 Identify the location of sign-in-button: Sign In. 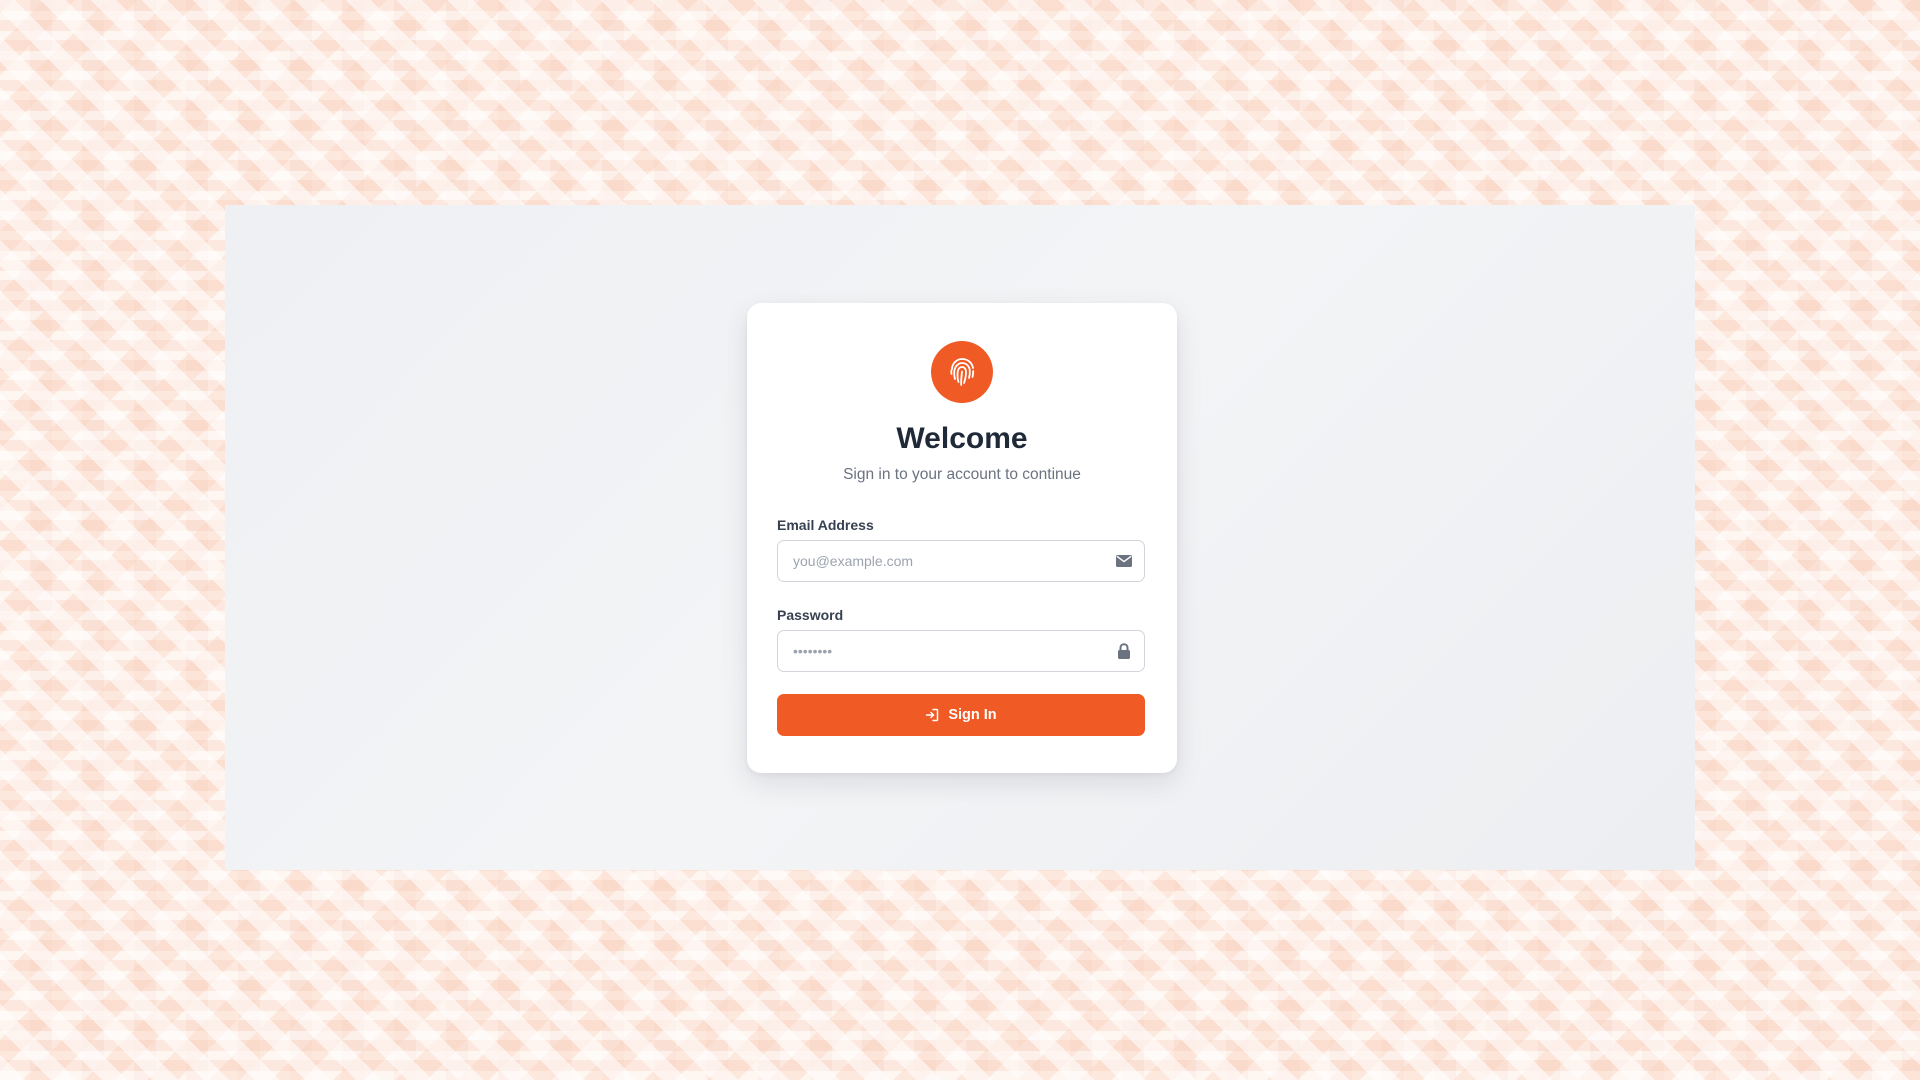
(961, 715).